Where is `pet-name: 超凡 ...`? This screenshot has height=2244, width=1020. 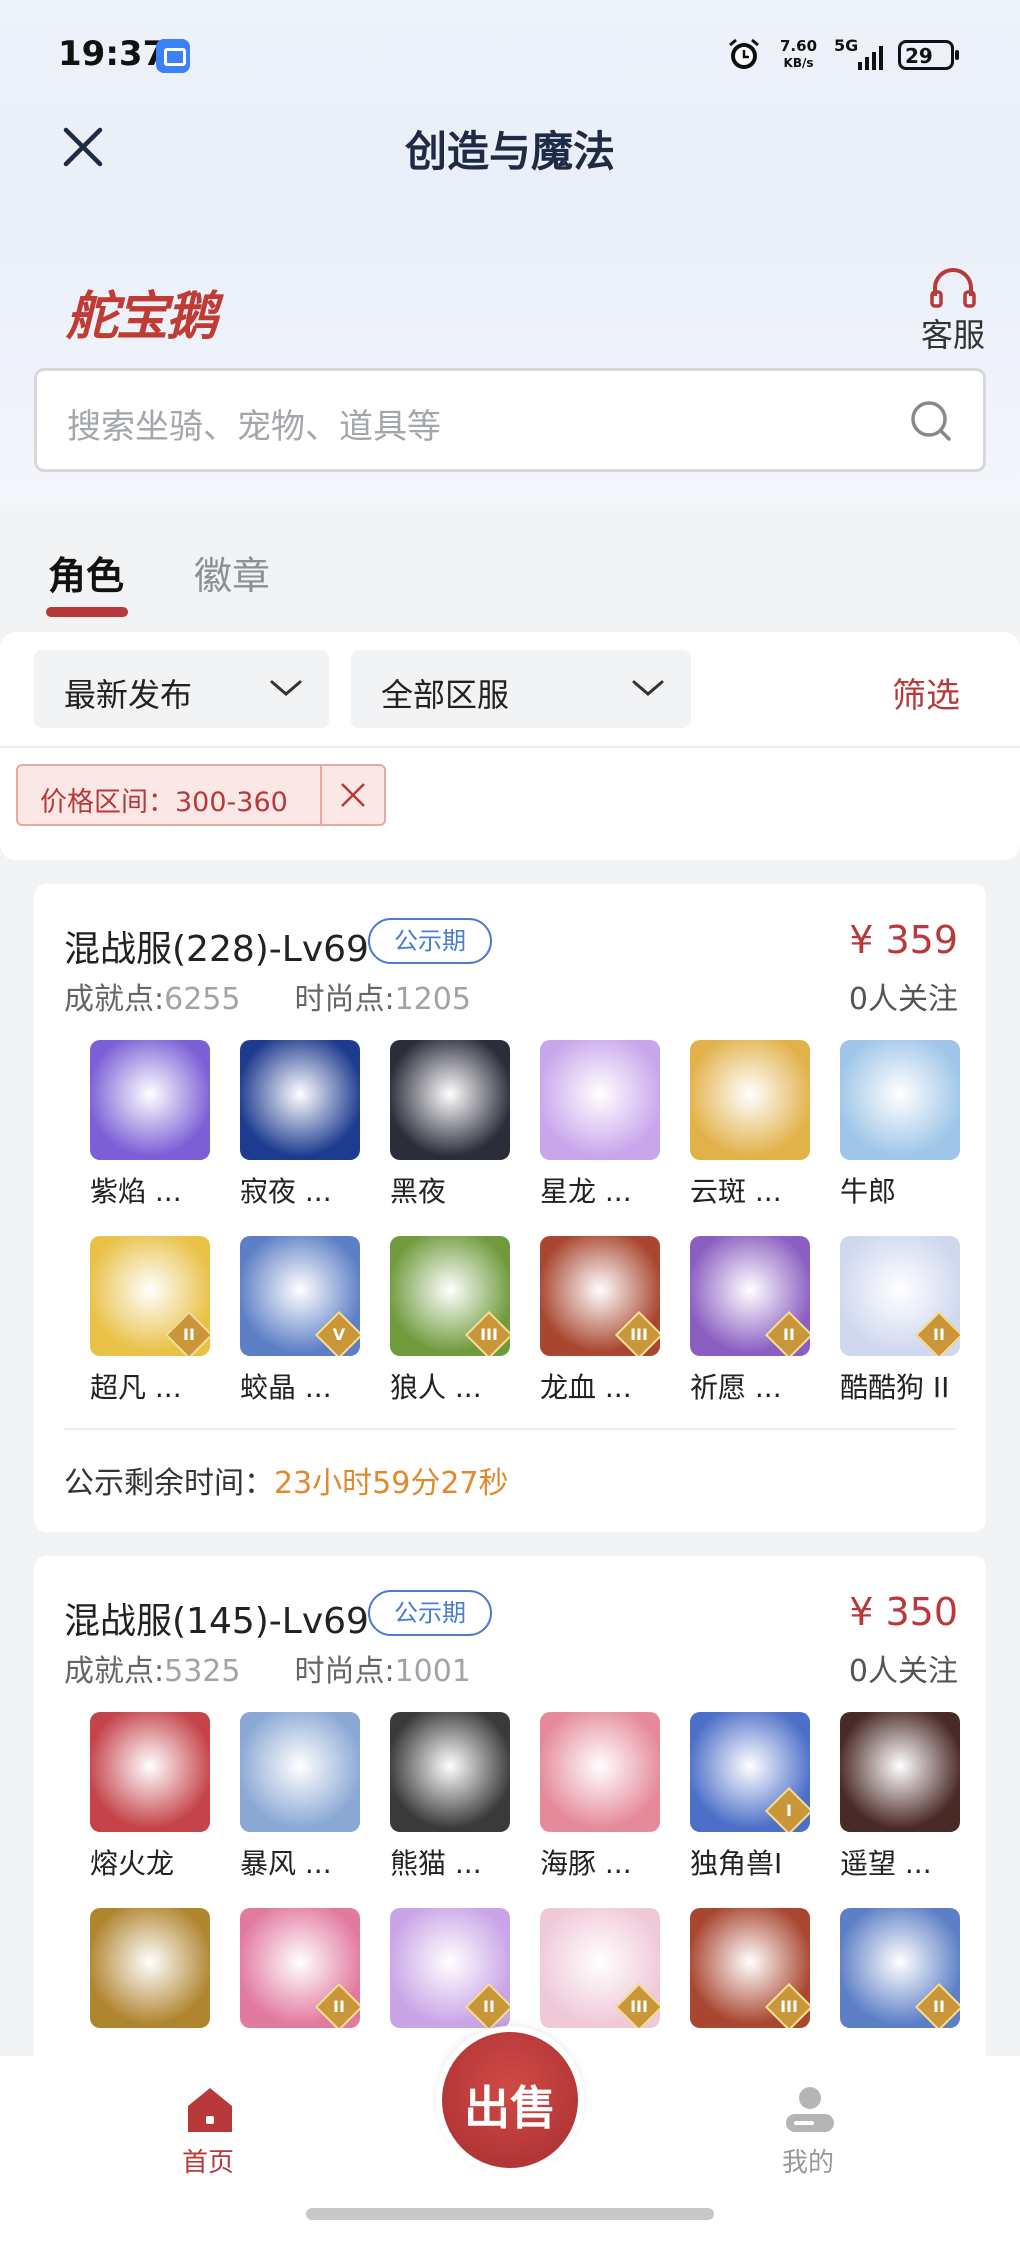
pet-name: 超凡 ... is located at coordinates (136, 1387).